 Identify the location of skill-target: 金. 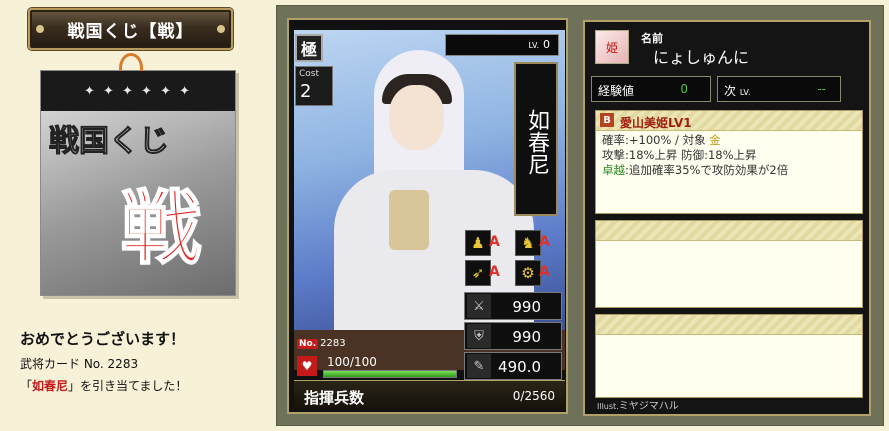
(715, 140).